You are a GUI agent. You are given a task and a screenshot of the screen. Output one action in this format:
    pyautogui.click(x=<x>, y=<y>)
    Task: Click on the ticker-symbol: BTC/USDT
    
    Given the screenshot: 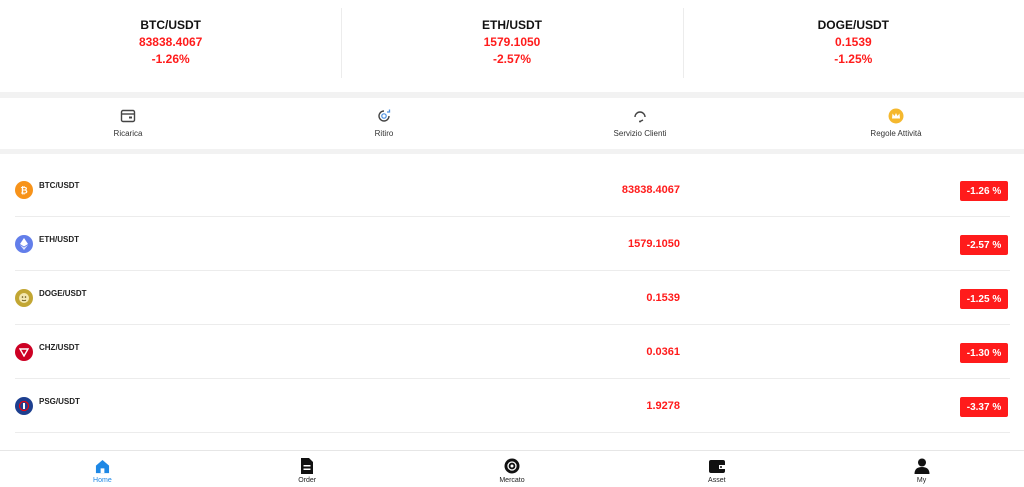 What is the action you would take?
    pyautogui.click(x=170, y=25)
    